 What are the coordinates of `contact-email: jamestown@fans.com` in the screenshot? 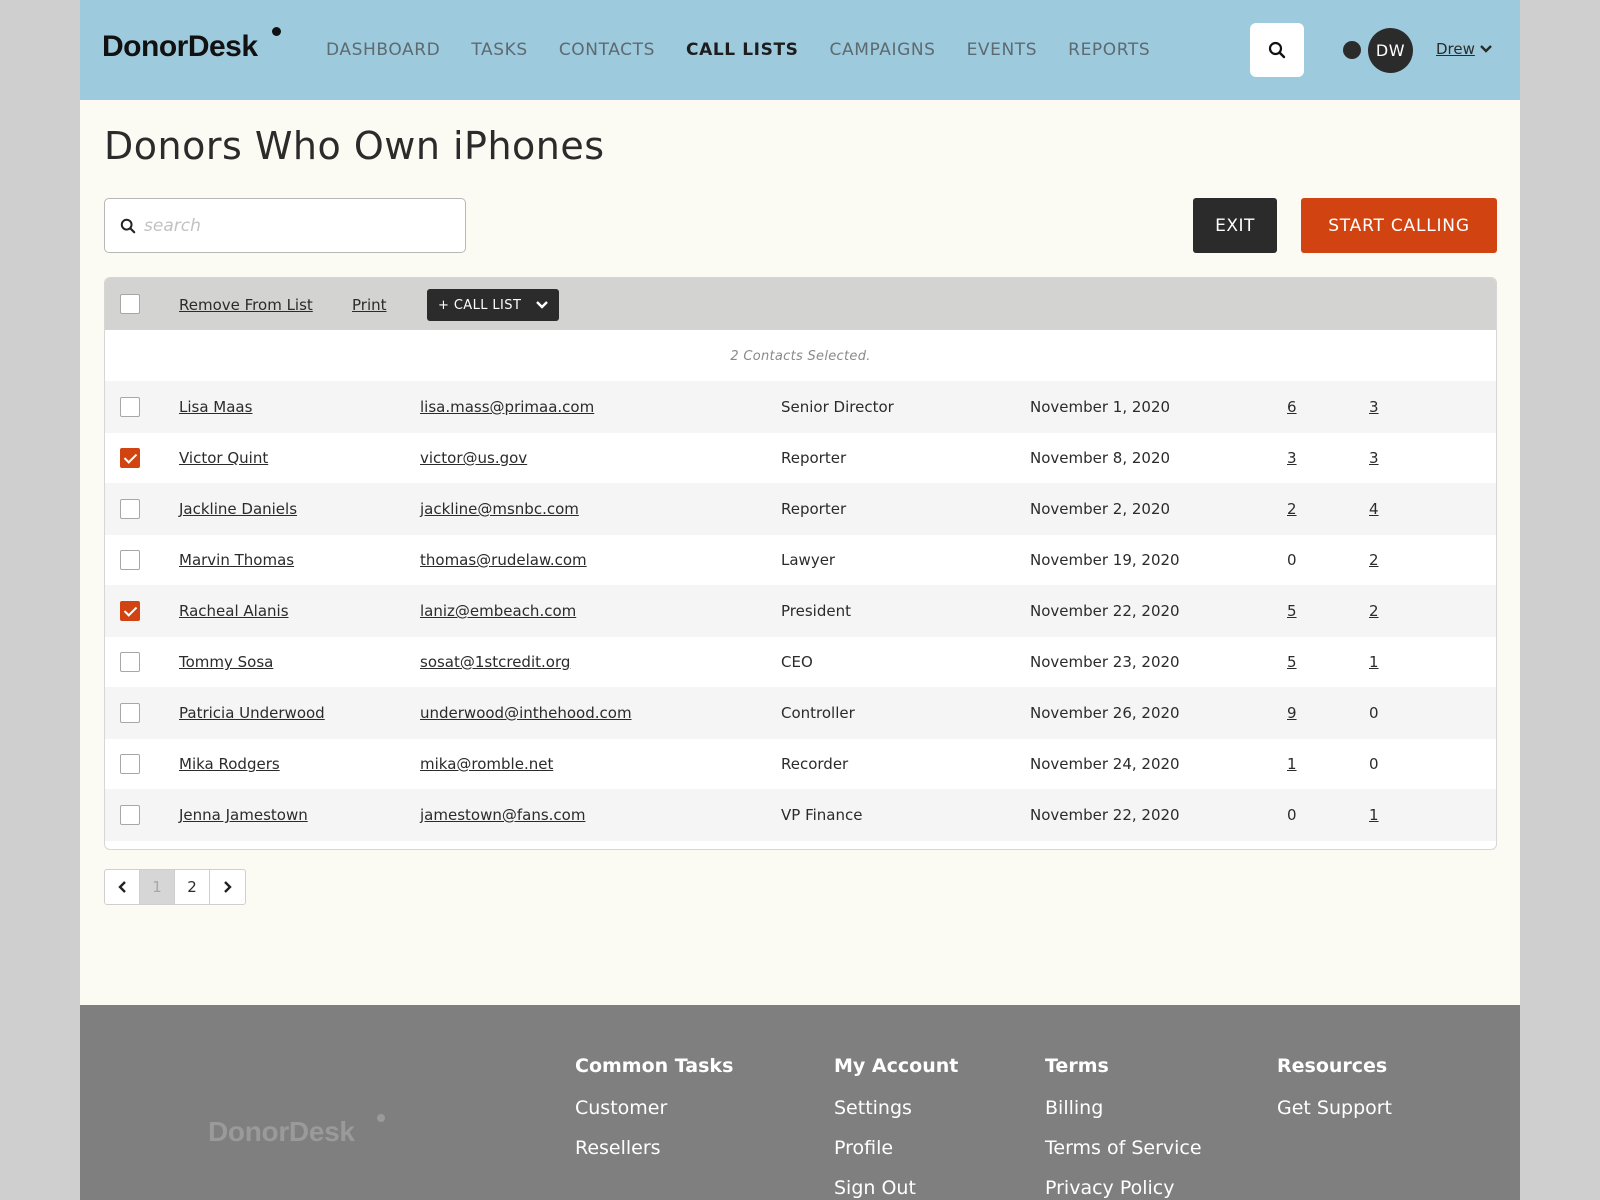 It's located at (502, 815).